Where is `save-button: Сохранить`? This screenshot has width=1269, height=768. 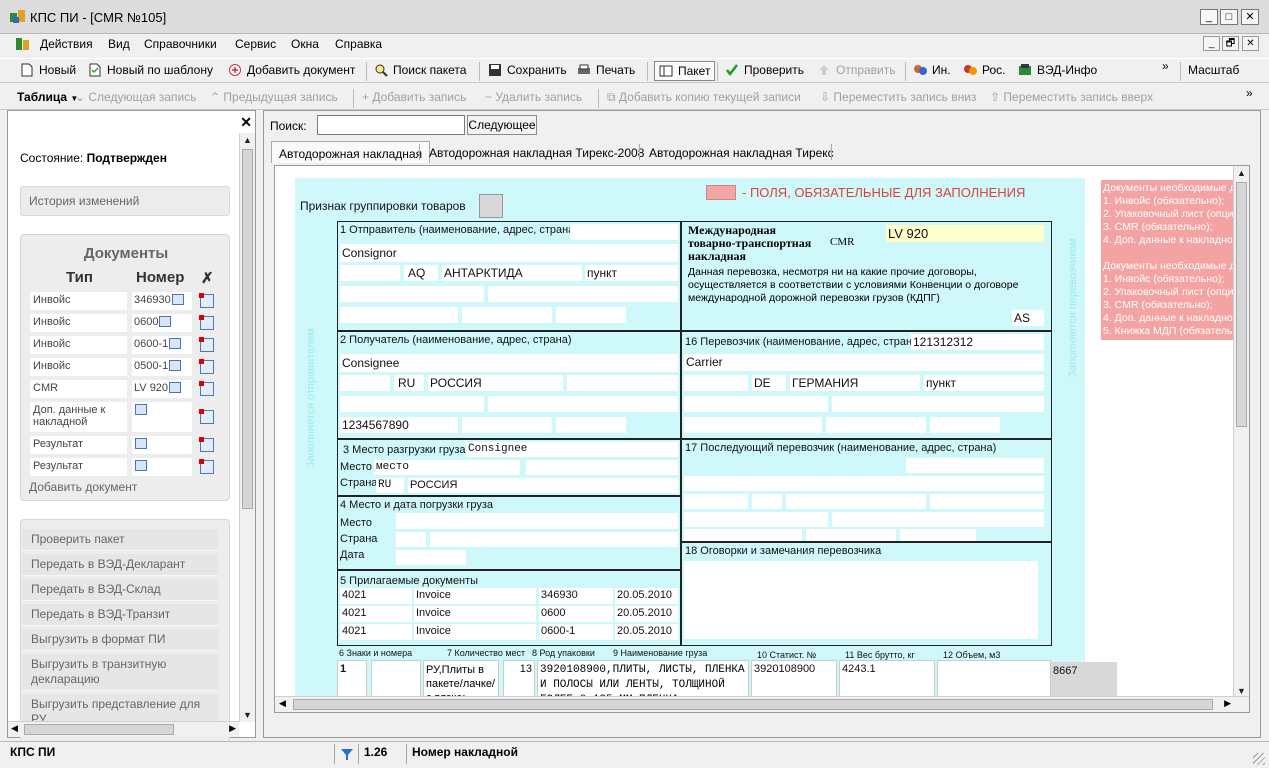 save-button: Сохранить is located at coordinates (527, 70).